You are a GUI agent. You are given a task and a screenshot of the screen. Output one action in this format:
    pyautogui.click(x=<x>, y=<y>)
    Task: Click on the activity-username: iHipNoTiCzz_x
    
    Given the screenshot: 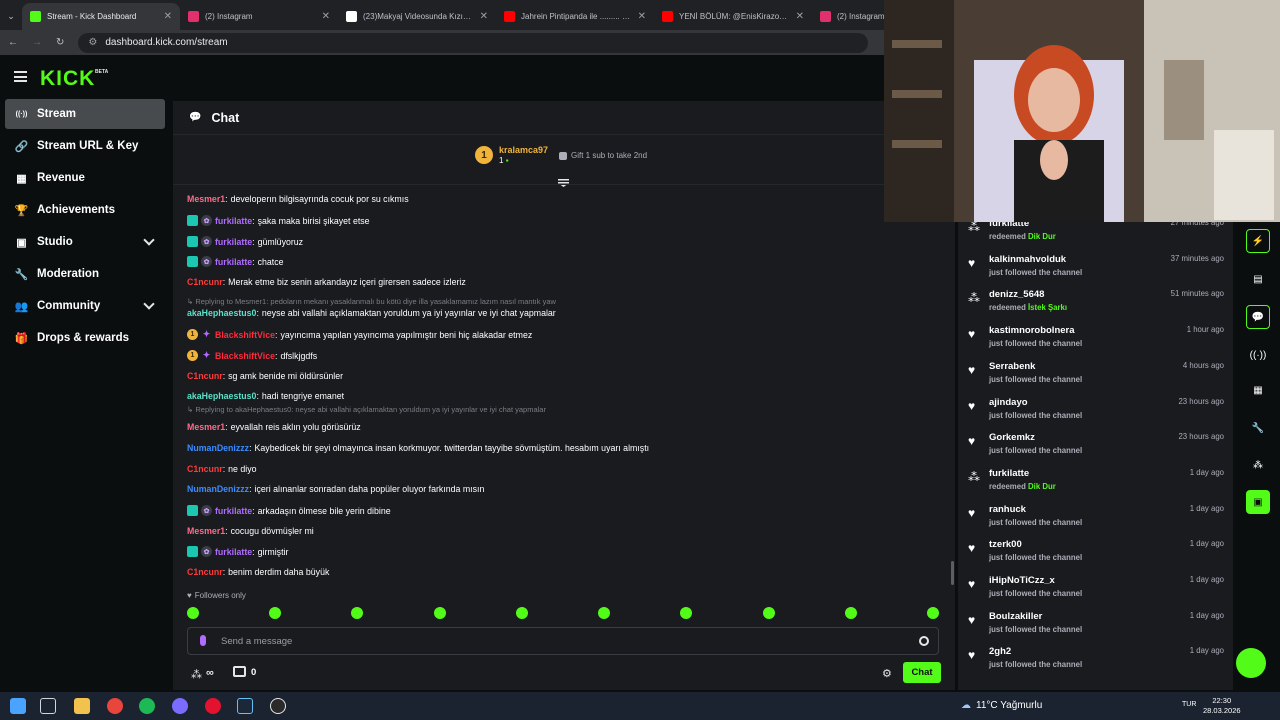 What is the action you would take?
    pyautogui.click(x=1022, y=580)
    